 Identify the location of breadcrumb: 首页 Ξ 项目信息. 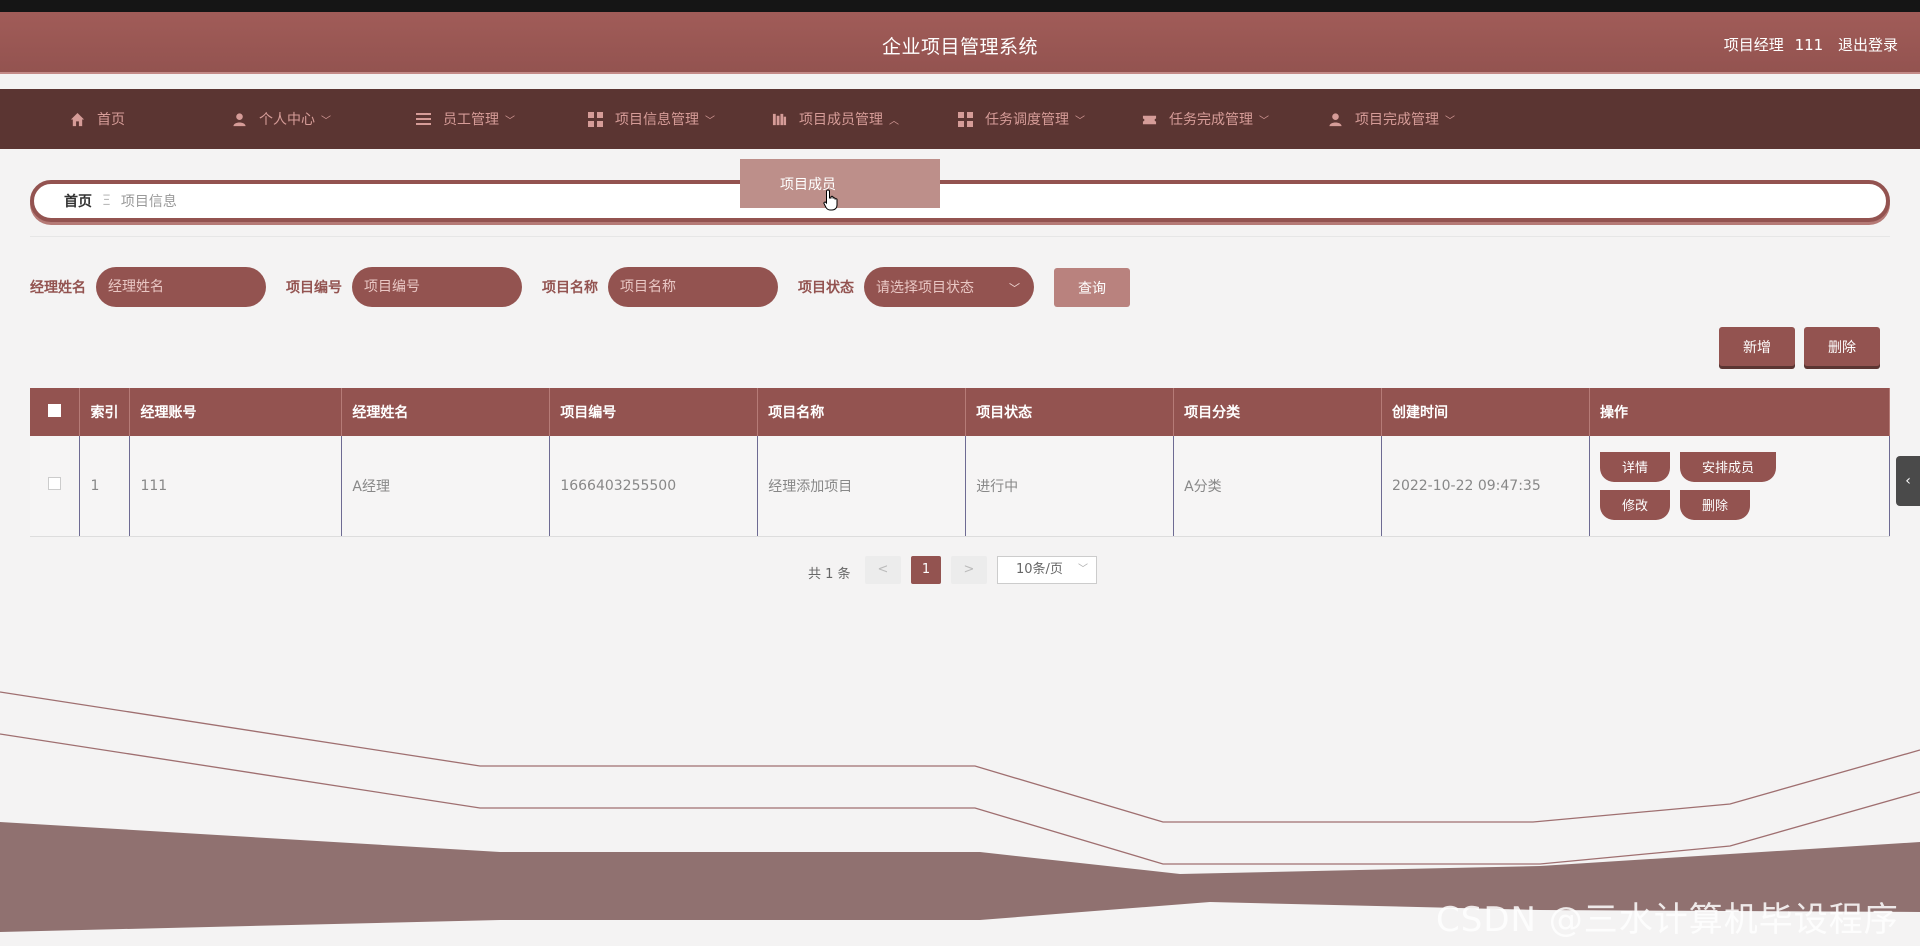
(960, 201).